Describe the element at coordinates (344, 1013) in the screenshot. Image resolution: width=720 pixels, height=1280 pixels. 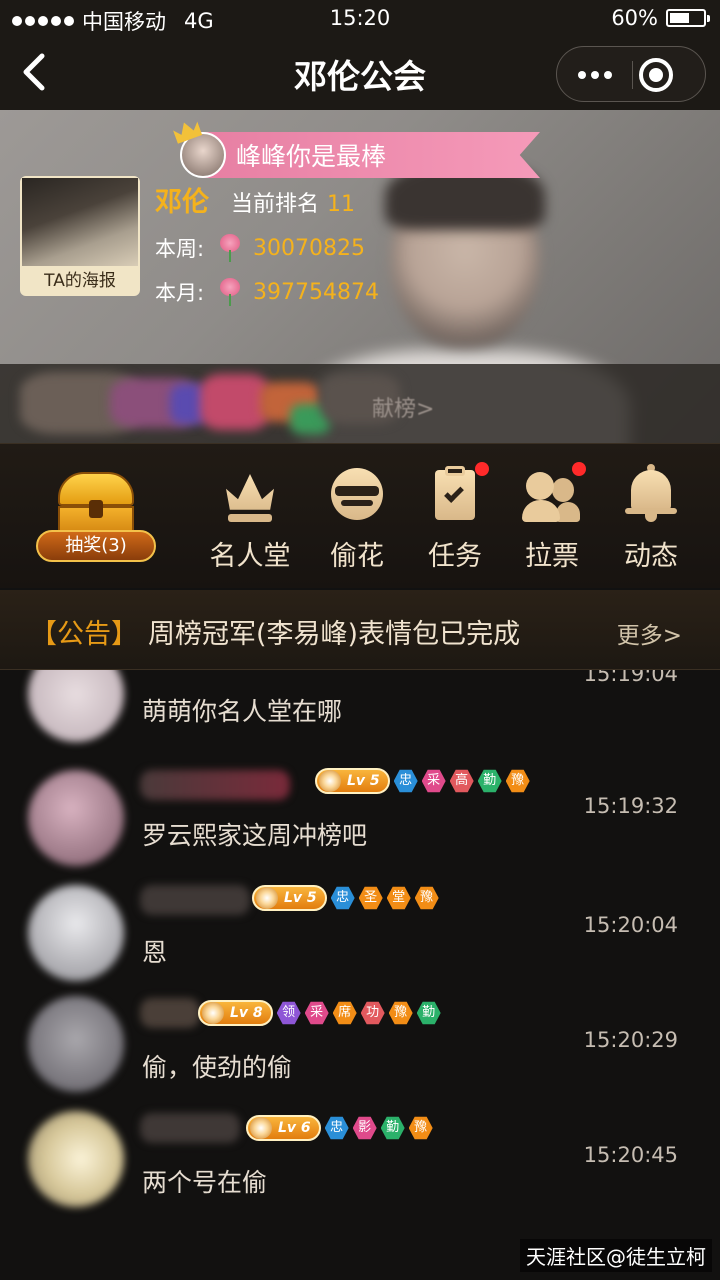
I see `honor-badge: 席` at that location.